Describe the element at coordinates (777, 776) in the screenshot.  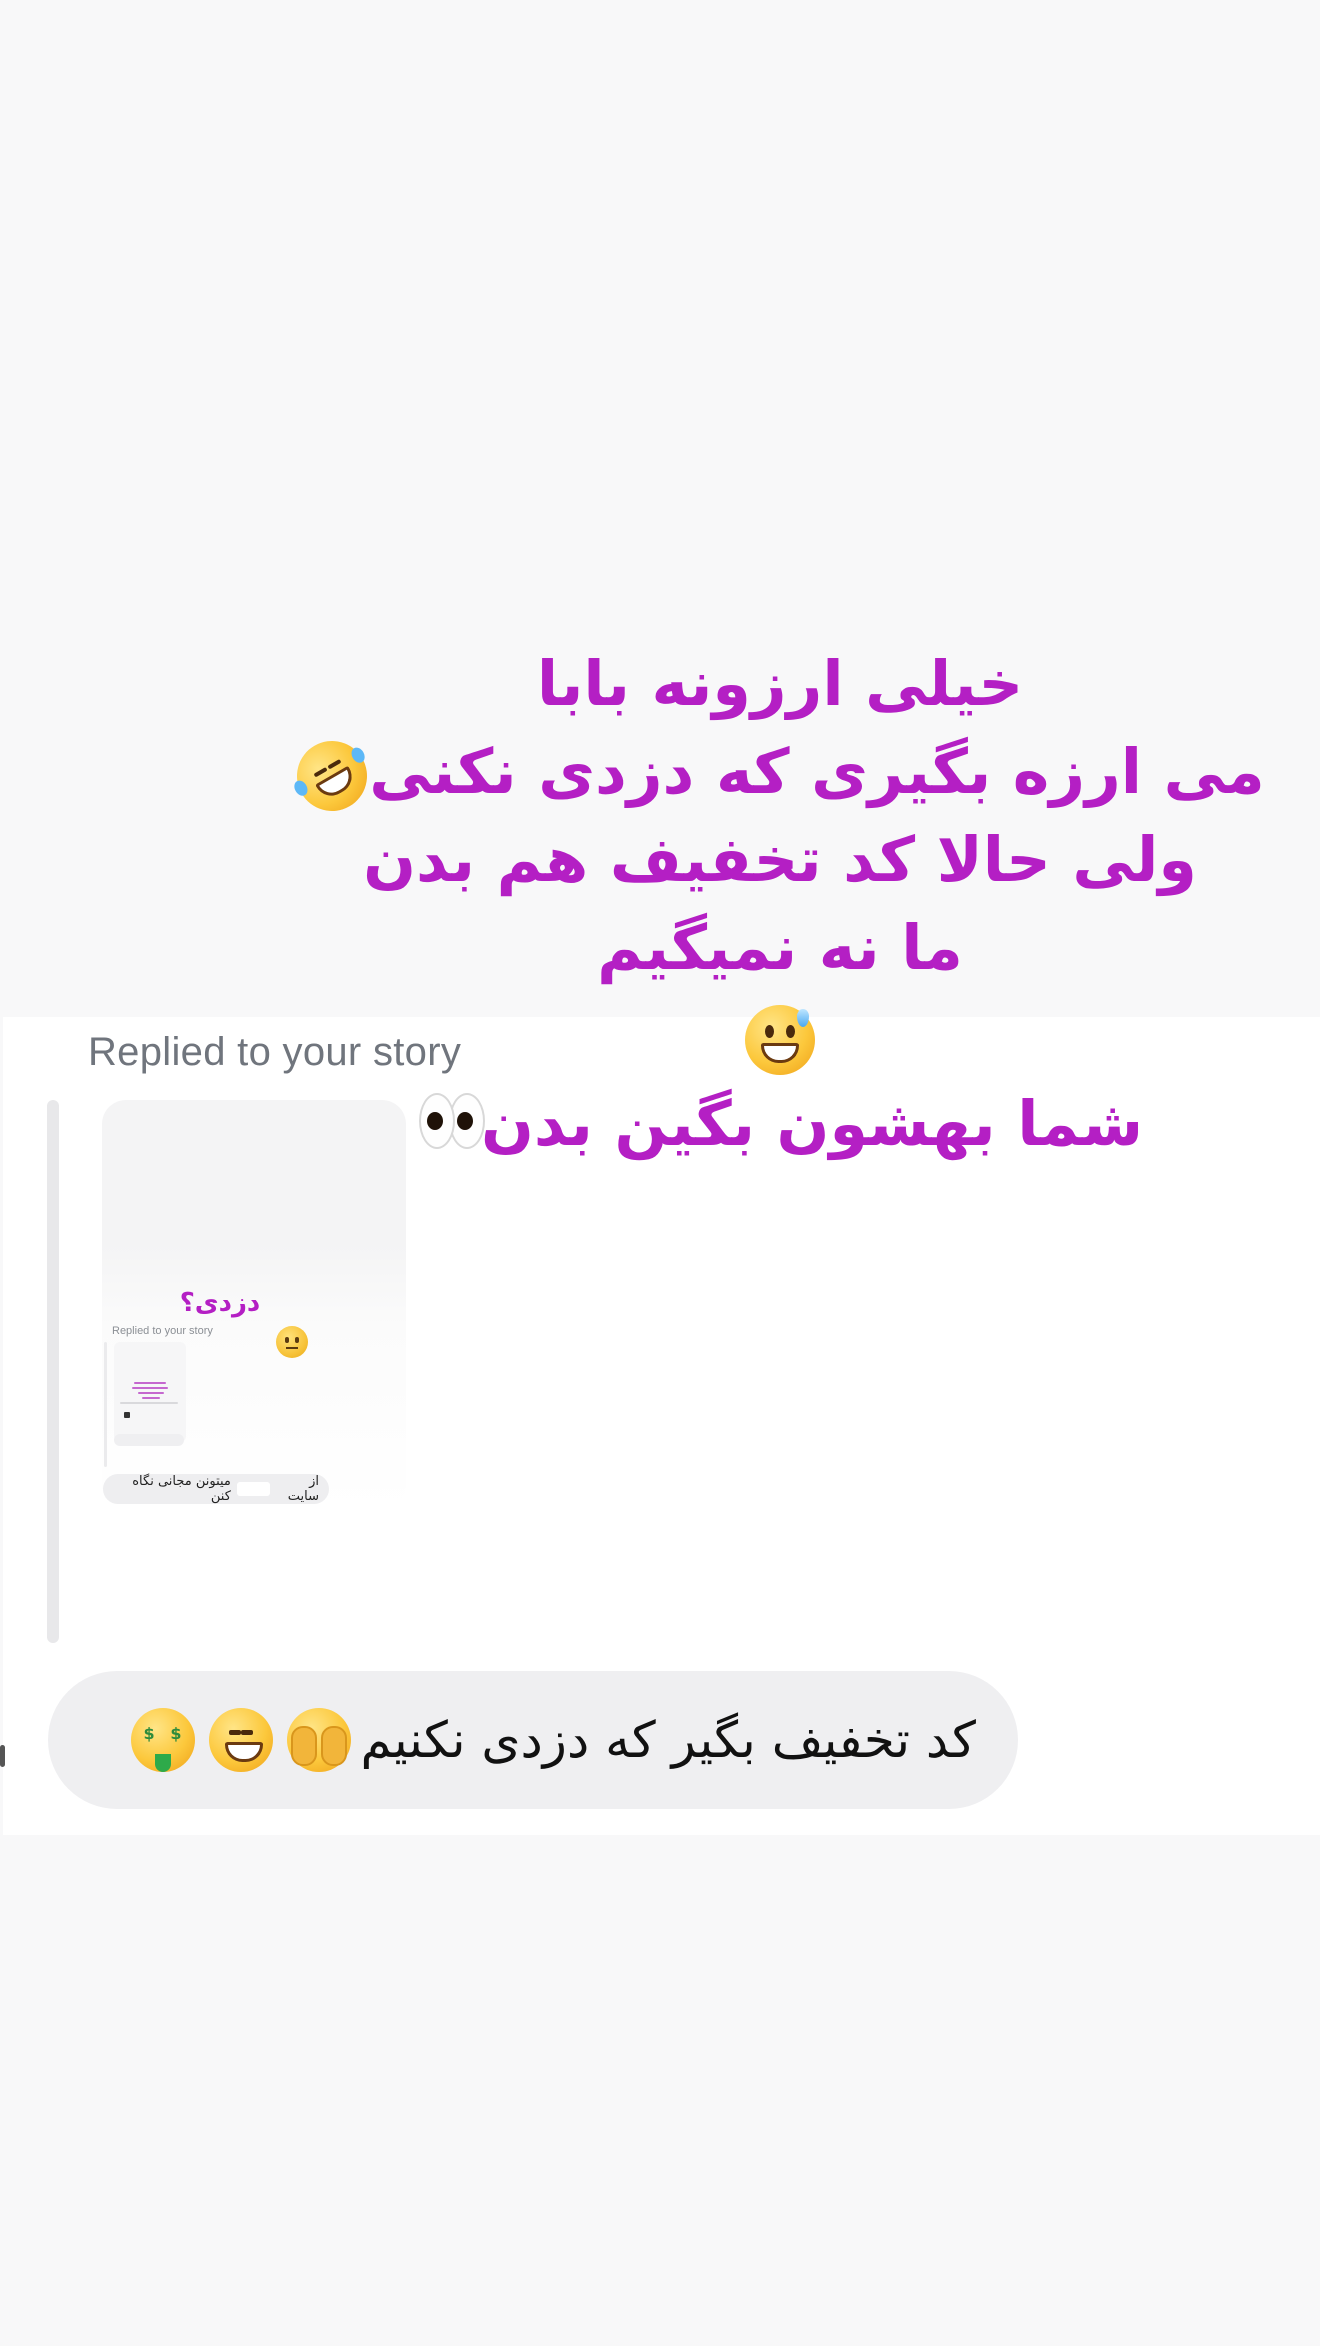
I see `overlay-line-2: می ارزه بگیری که دزدی نکنی` at that location.